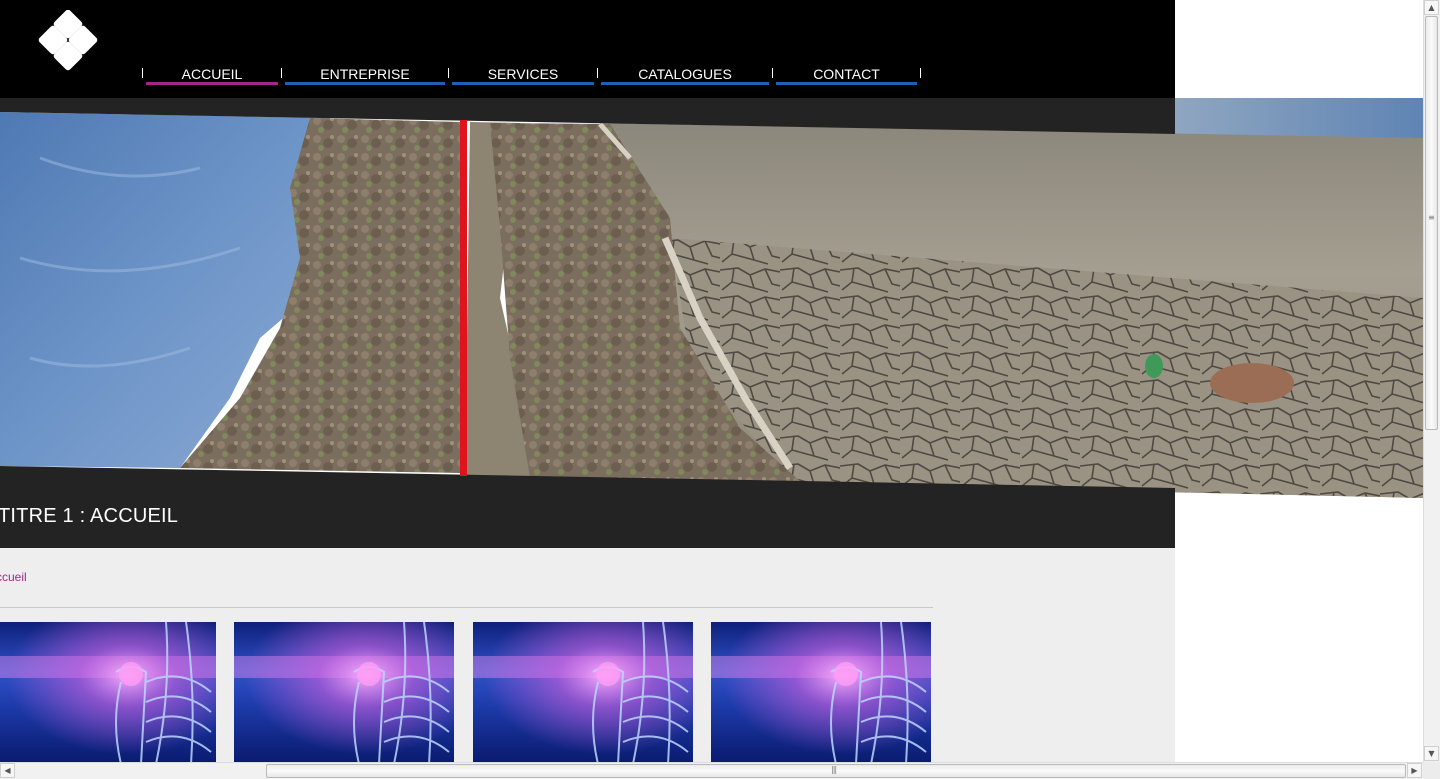 The image size is (1440, 779). Describe the element at coordinates (1431, 7) in the screenshot. I see `scroll-up-arrow-icon: ▲` at that location.